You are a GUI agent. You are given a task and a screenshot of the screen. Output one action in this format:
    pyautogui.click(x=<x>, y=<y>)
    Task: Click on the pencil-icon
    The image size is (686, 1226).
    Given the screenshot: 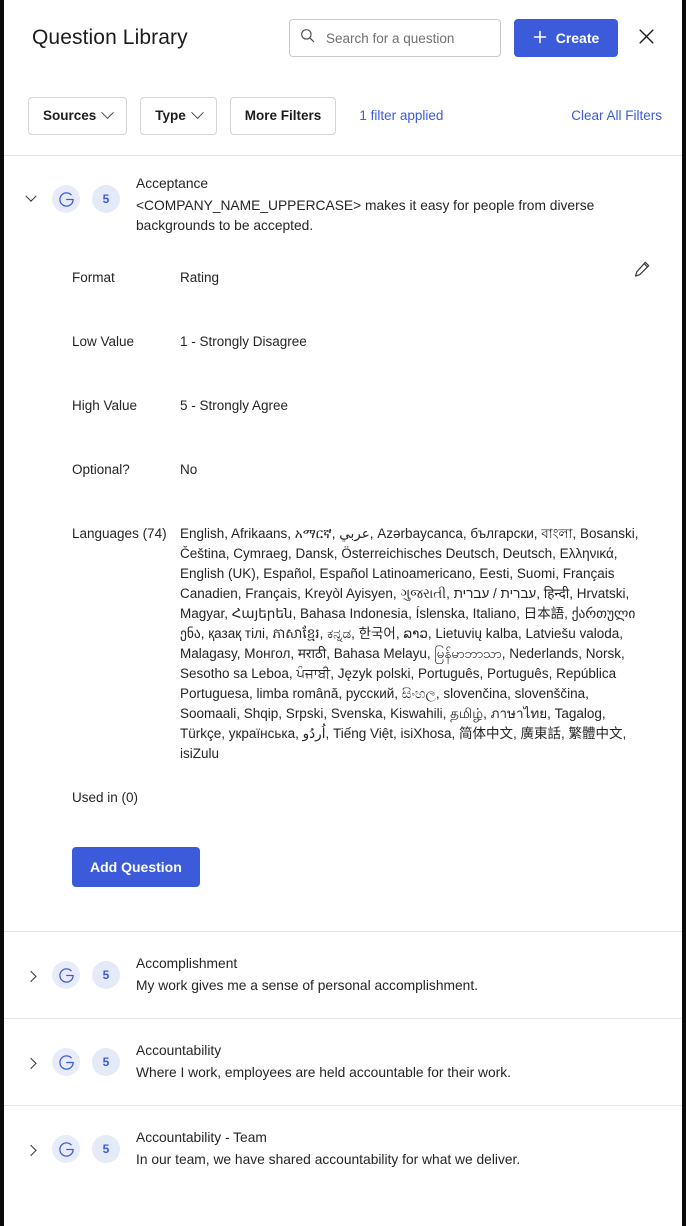 What is the action you would take?
    pyautogui.click(x=642, y=270)
    